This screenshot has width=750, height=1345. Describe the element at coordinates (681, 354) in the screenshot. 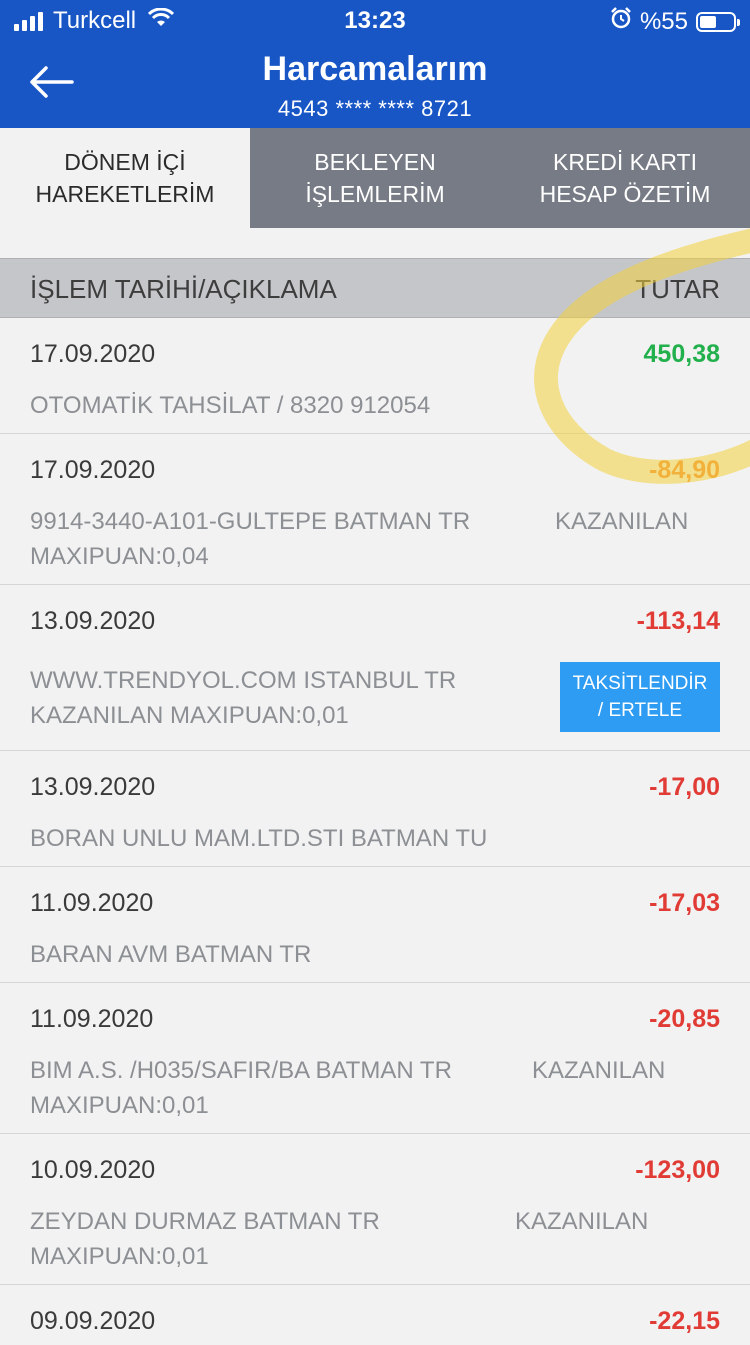

I see `transaction-amount: 450,38` at that location.